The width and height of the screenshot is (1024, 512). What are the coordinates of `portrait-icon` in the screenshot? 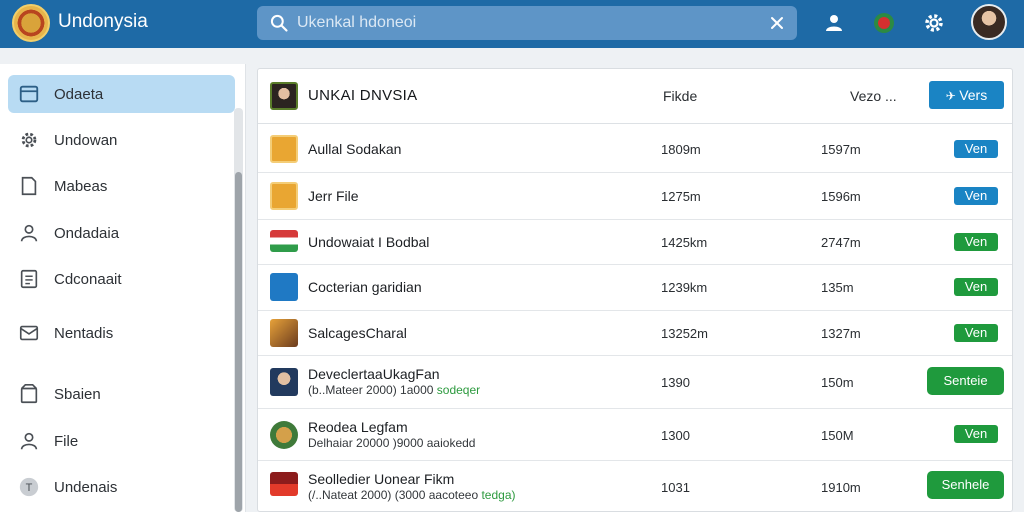 It's located at (284, 382).